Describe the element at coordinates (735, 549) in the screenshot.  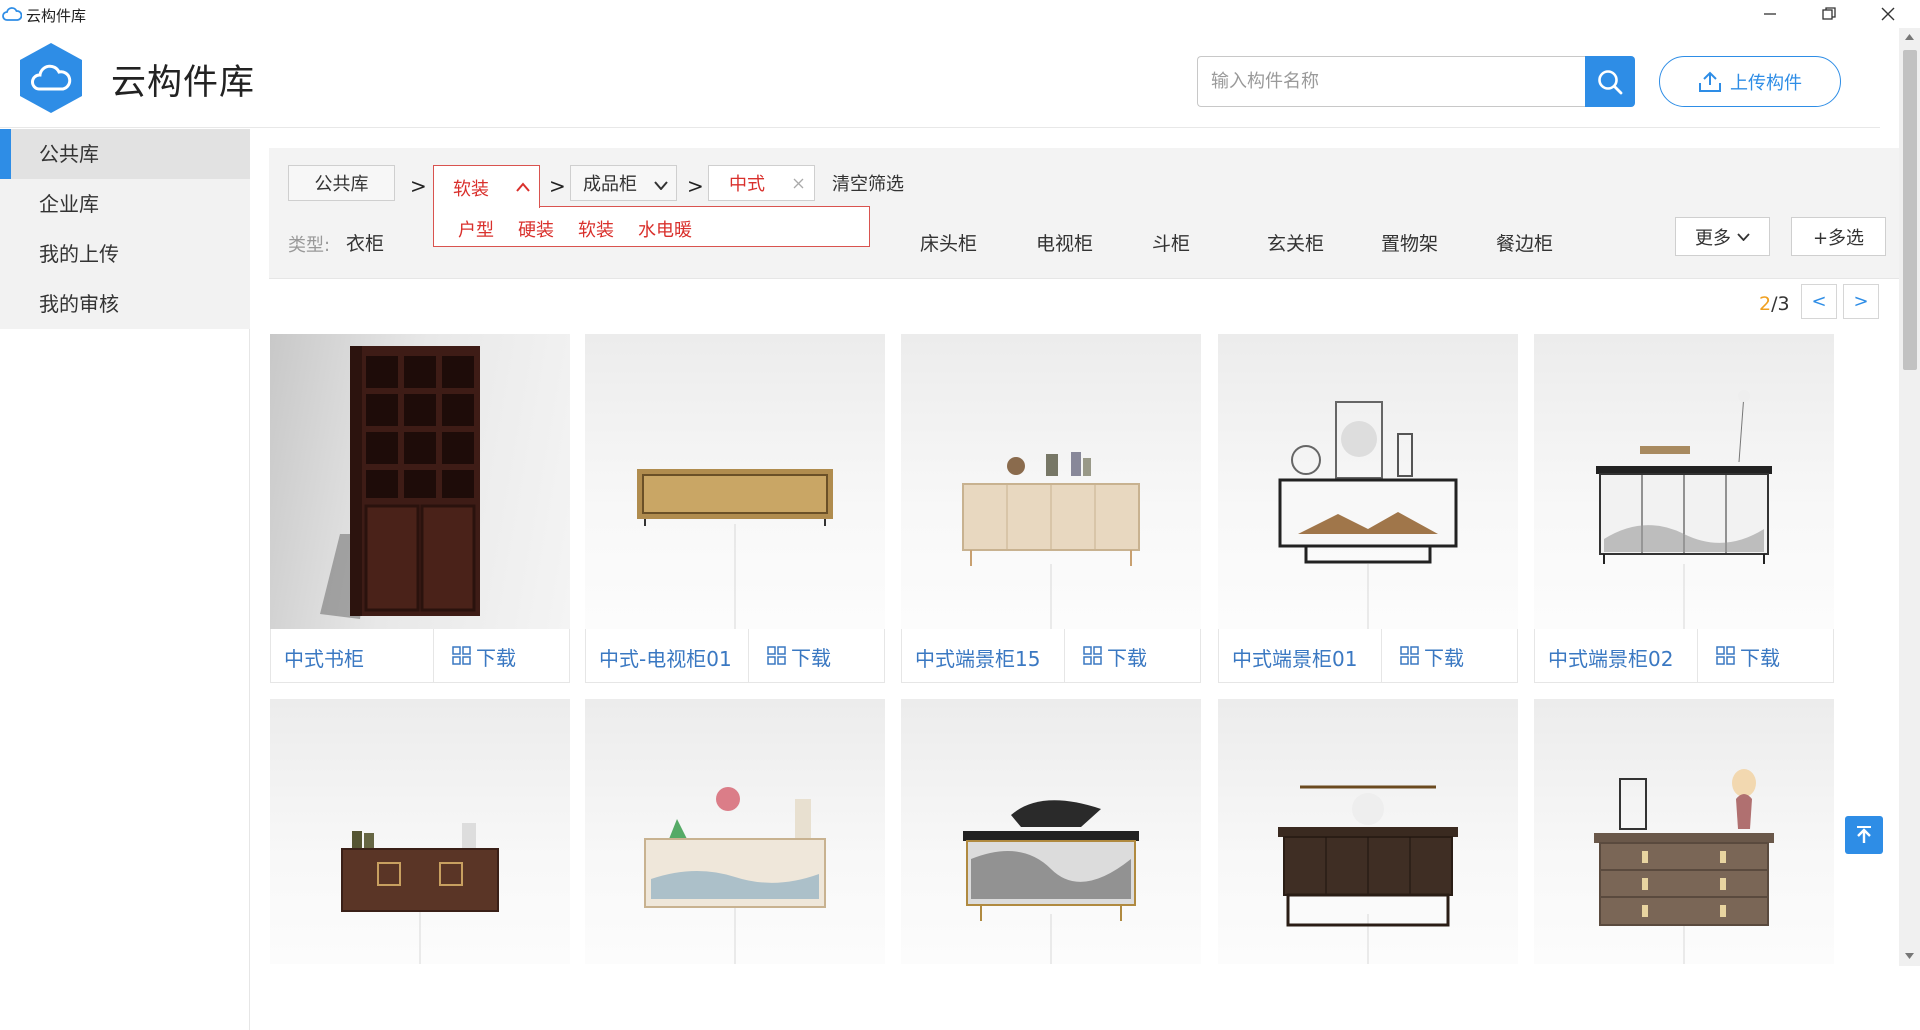
I see `tv-cabinet-image` at that location.